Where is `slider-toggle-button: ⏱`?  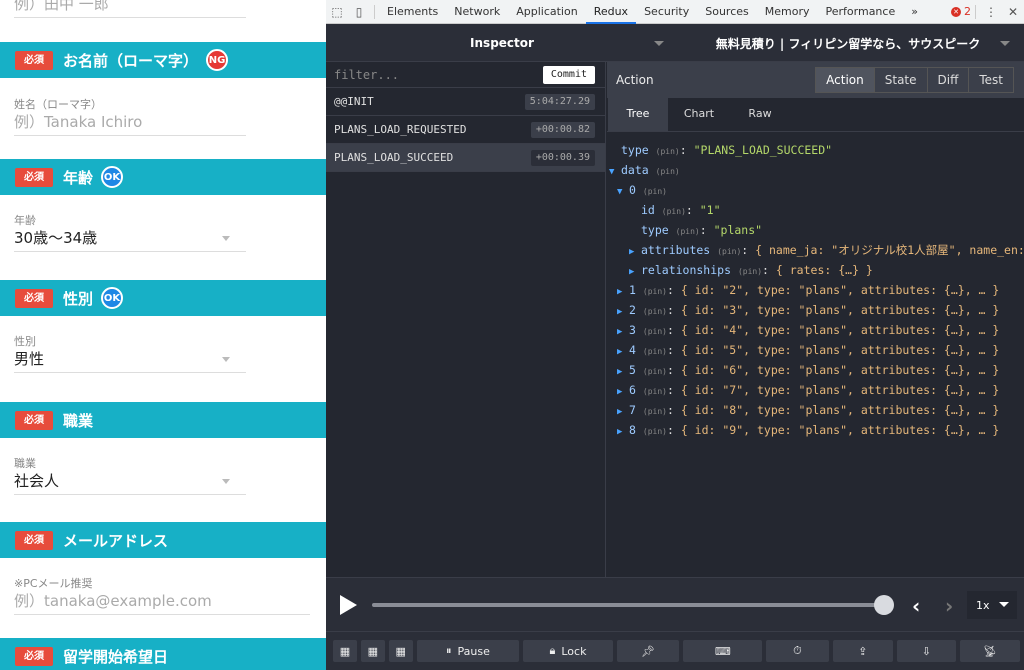
slider-toggle-button: ⏱ is located at coordinates (797, 651).